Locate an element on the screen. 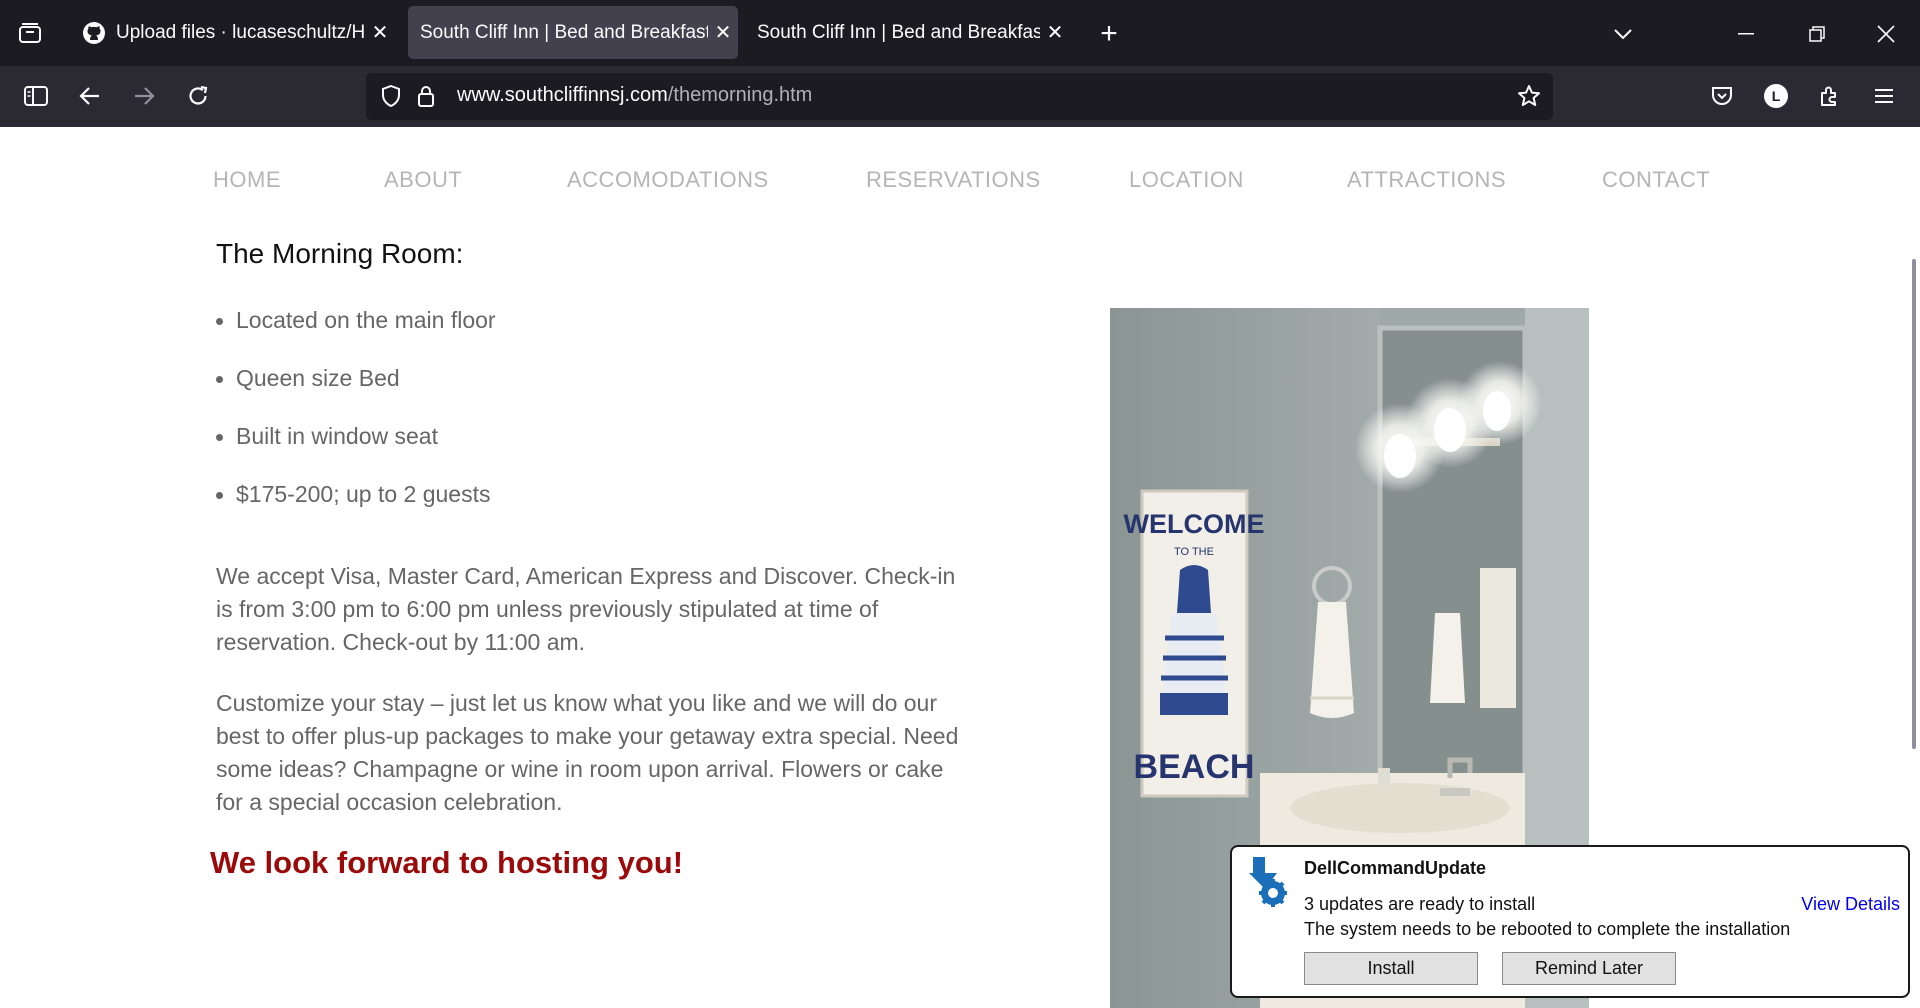 The width and height of the screenshot is (1920, 1008). tab-south-cliff-inn: South Cliff Inn | Bed and Breakfast | ✕ is located at coordinates (907, 32).